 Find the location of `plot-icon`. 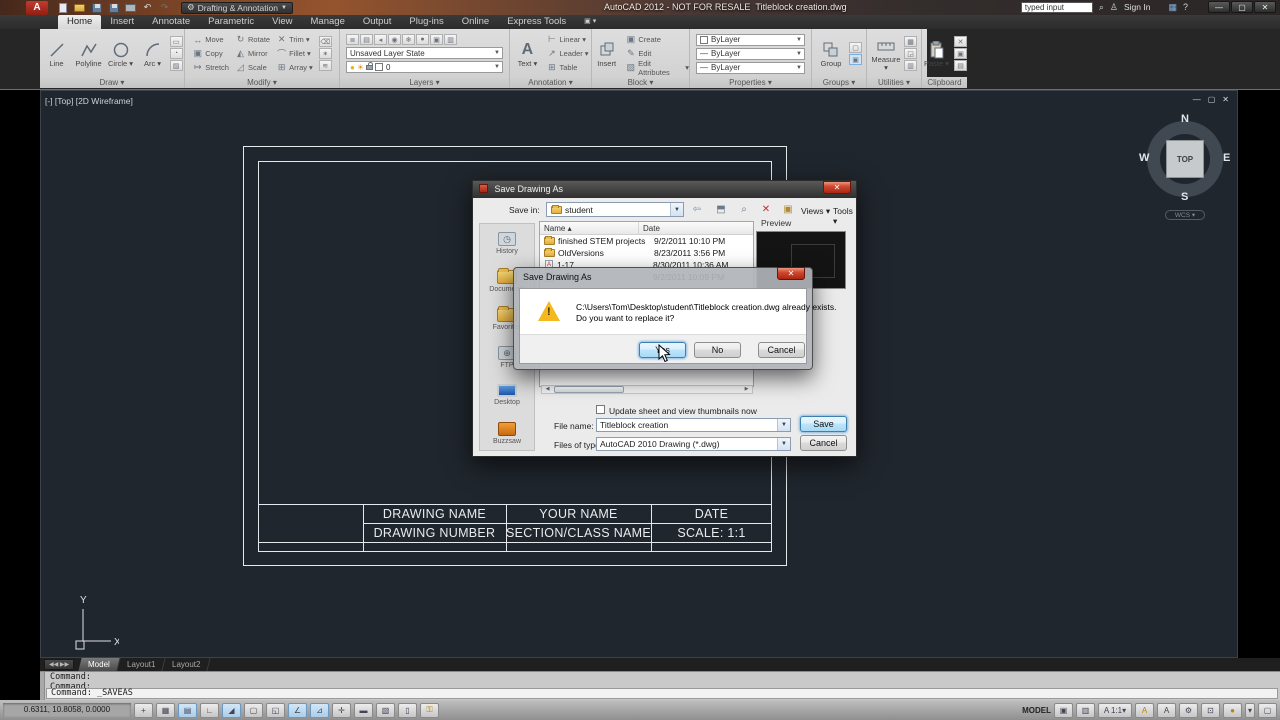

plot-icon is located at coordinates (130, 7).